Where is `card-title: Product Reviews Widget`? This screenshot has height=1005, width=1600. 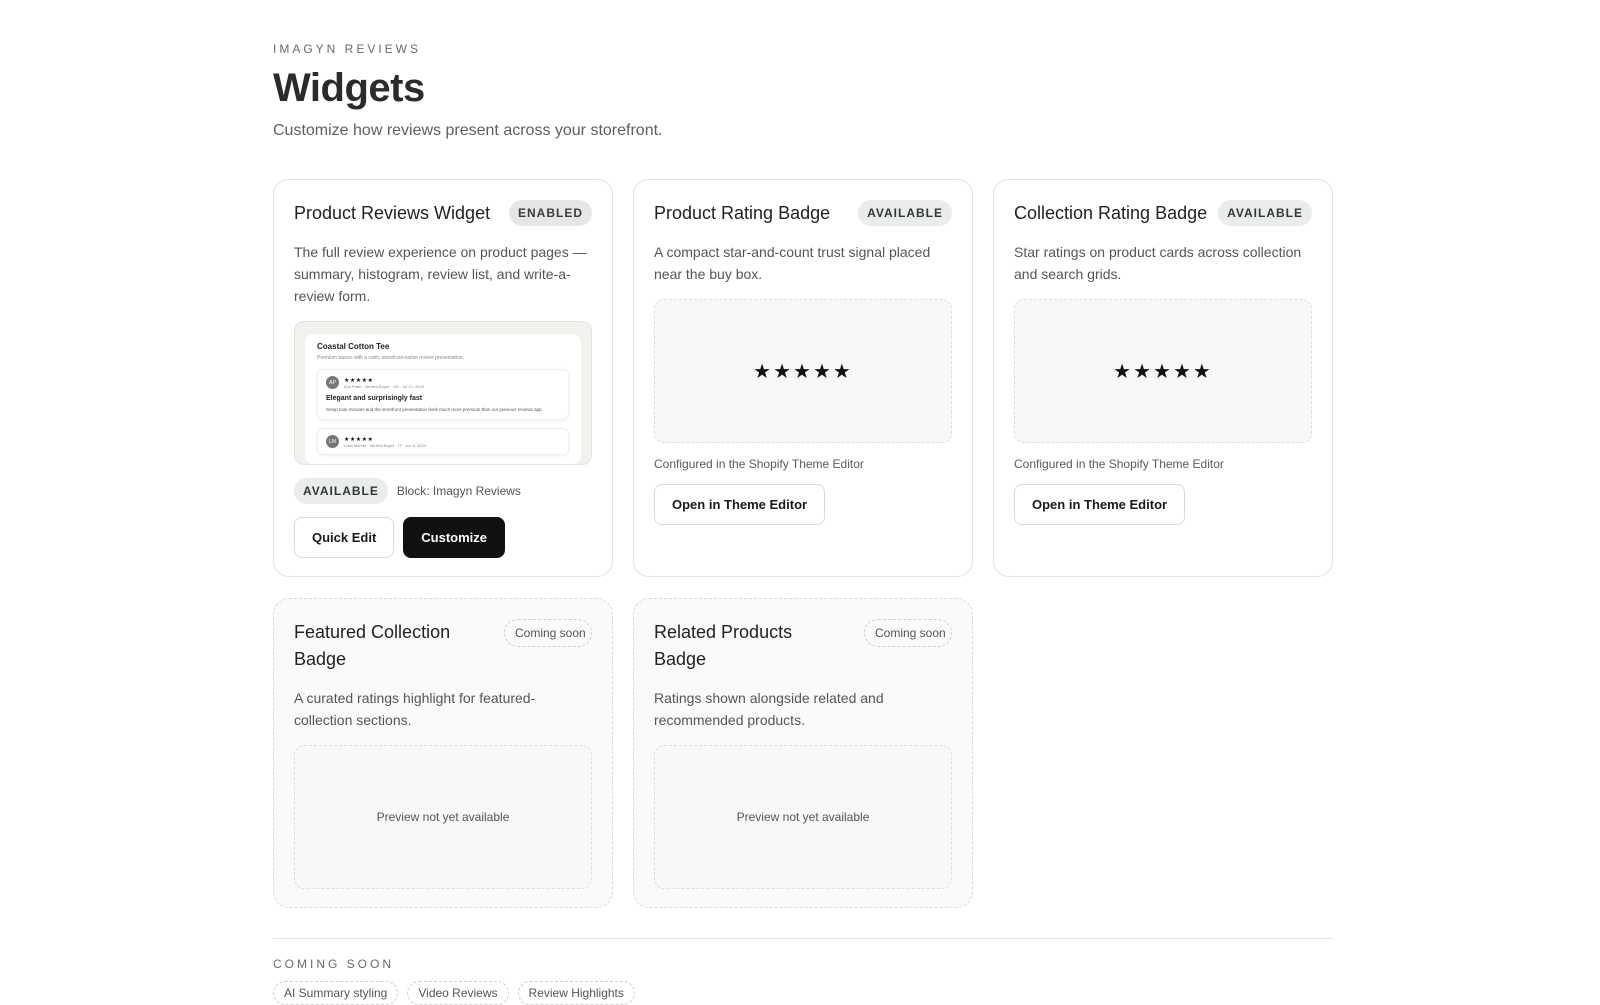 card-title: Product Reviews Widget is located at coordinates (392, 213).